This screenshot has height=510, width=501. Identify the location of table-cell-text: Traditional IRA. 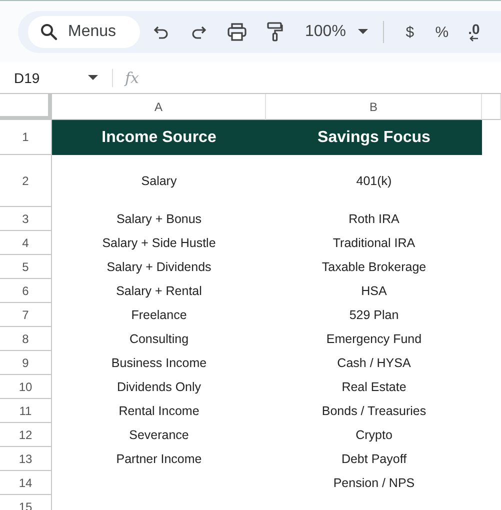
(374, 243).